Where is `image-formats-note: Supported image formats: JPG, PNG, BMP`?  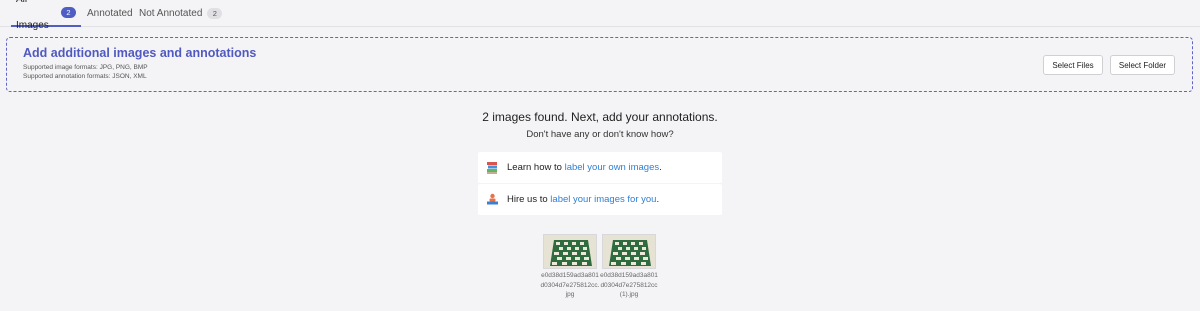 image-formats-note: Supported image formats: JPG, PNG, BMP is located at coordinates (85, 67).